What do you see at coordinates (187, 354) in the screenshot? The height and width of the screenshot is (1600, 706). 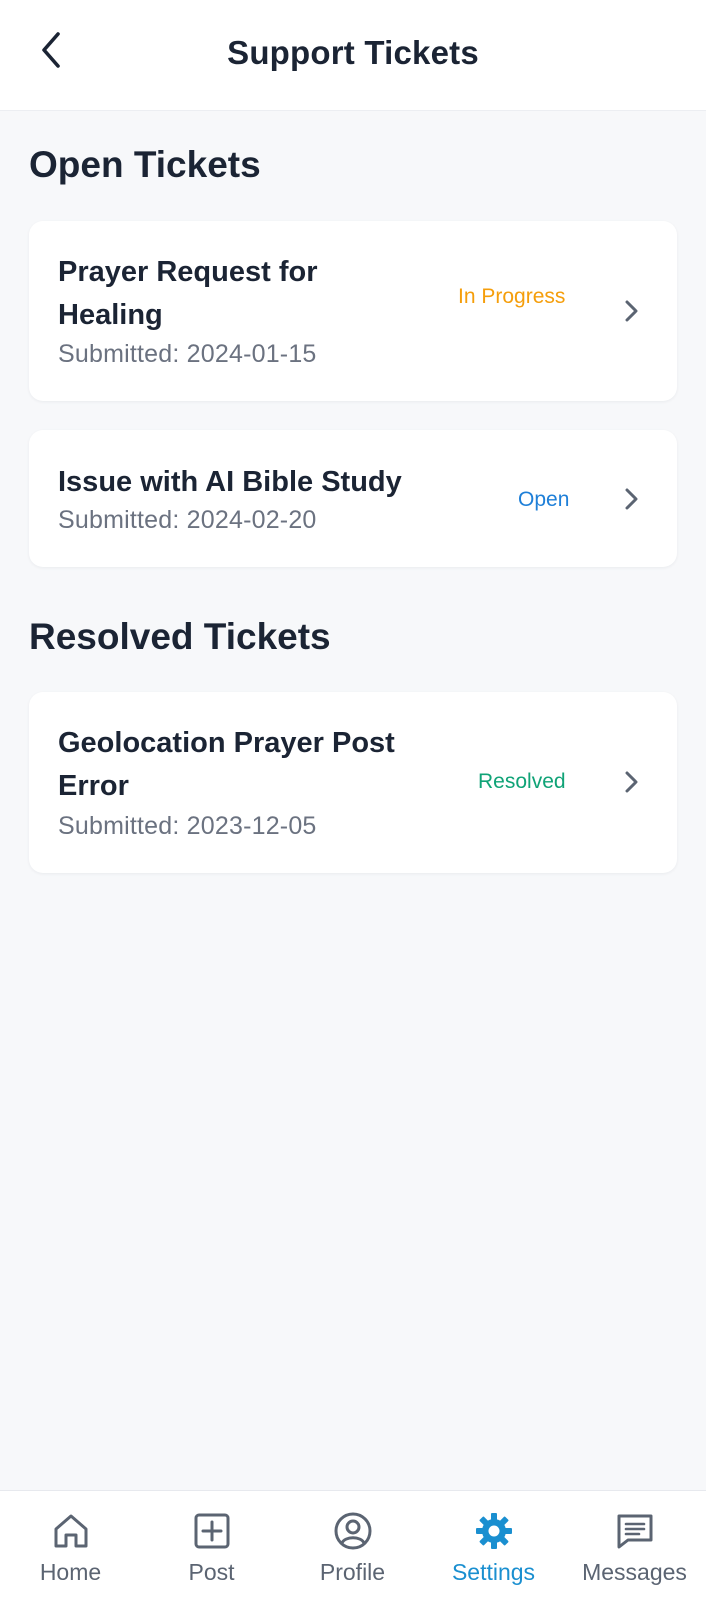 I see `ticket-submitted-date: Submitted: 2024-01-15` at bounding box center [187, 354].